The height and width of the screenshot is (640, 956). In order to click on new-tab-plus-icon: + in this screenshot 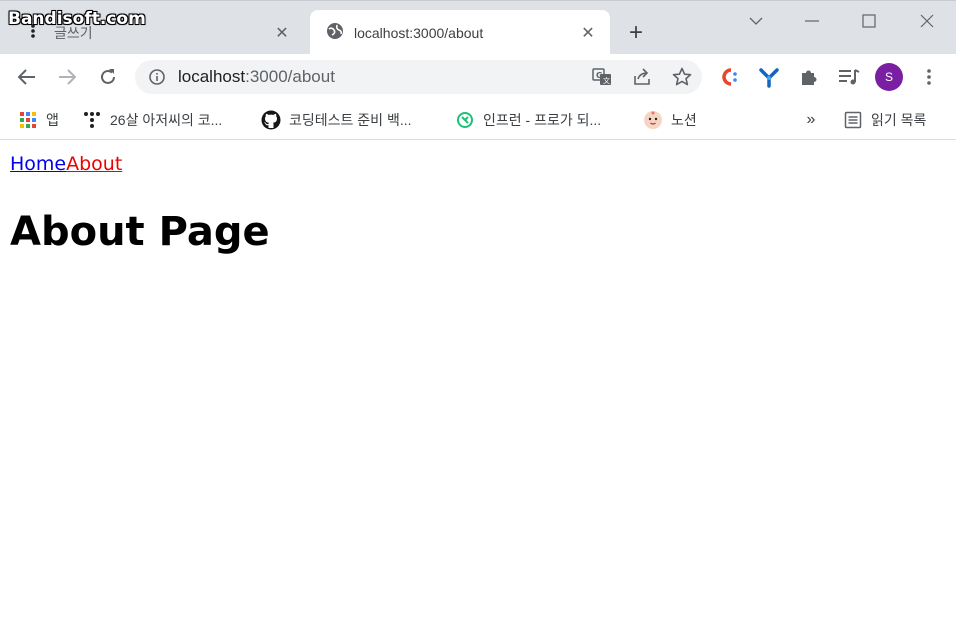, I will do `click(636, 33)`.